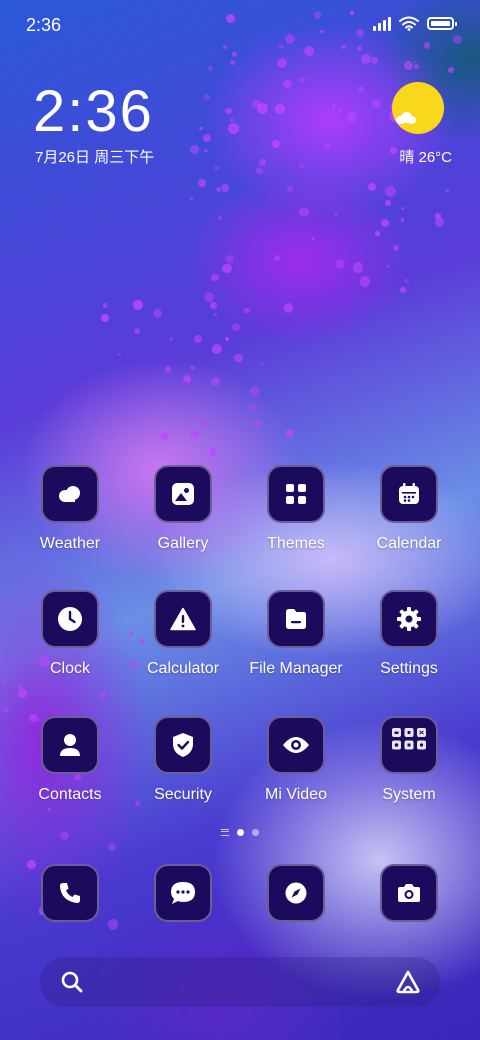  I want to click on app-settings: Settings, so click(409, 634).